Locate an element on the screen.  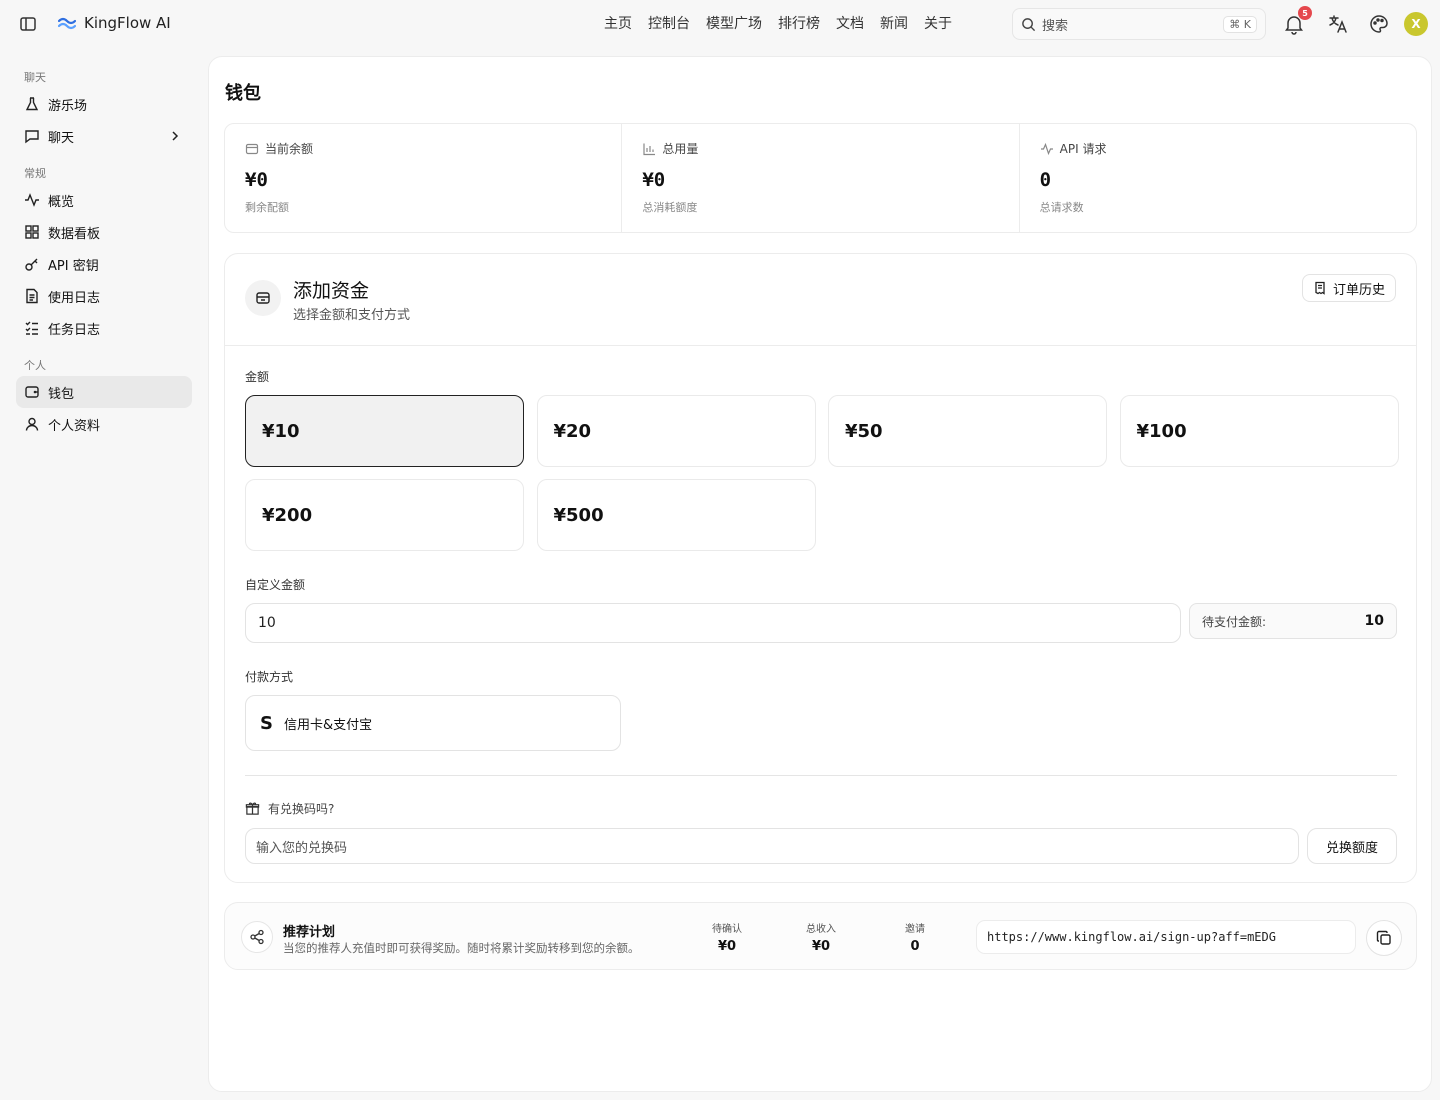
amount-option-20: ¥20 is located at coordinates (676, 431).